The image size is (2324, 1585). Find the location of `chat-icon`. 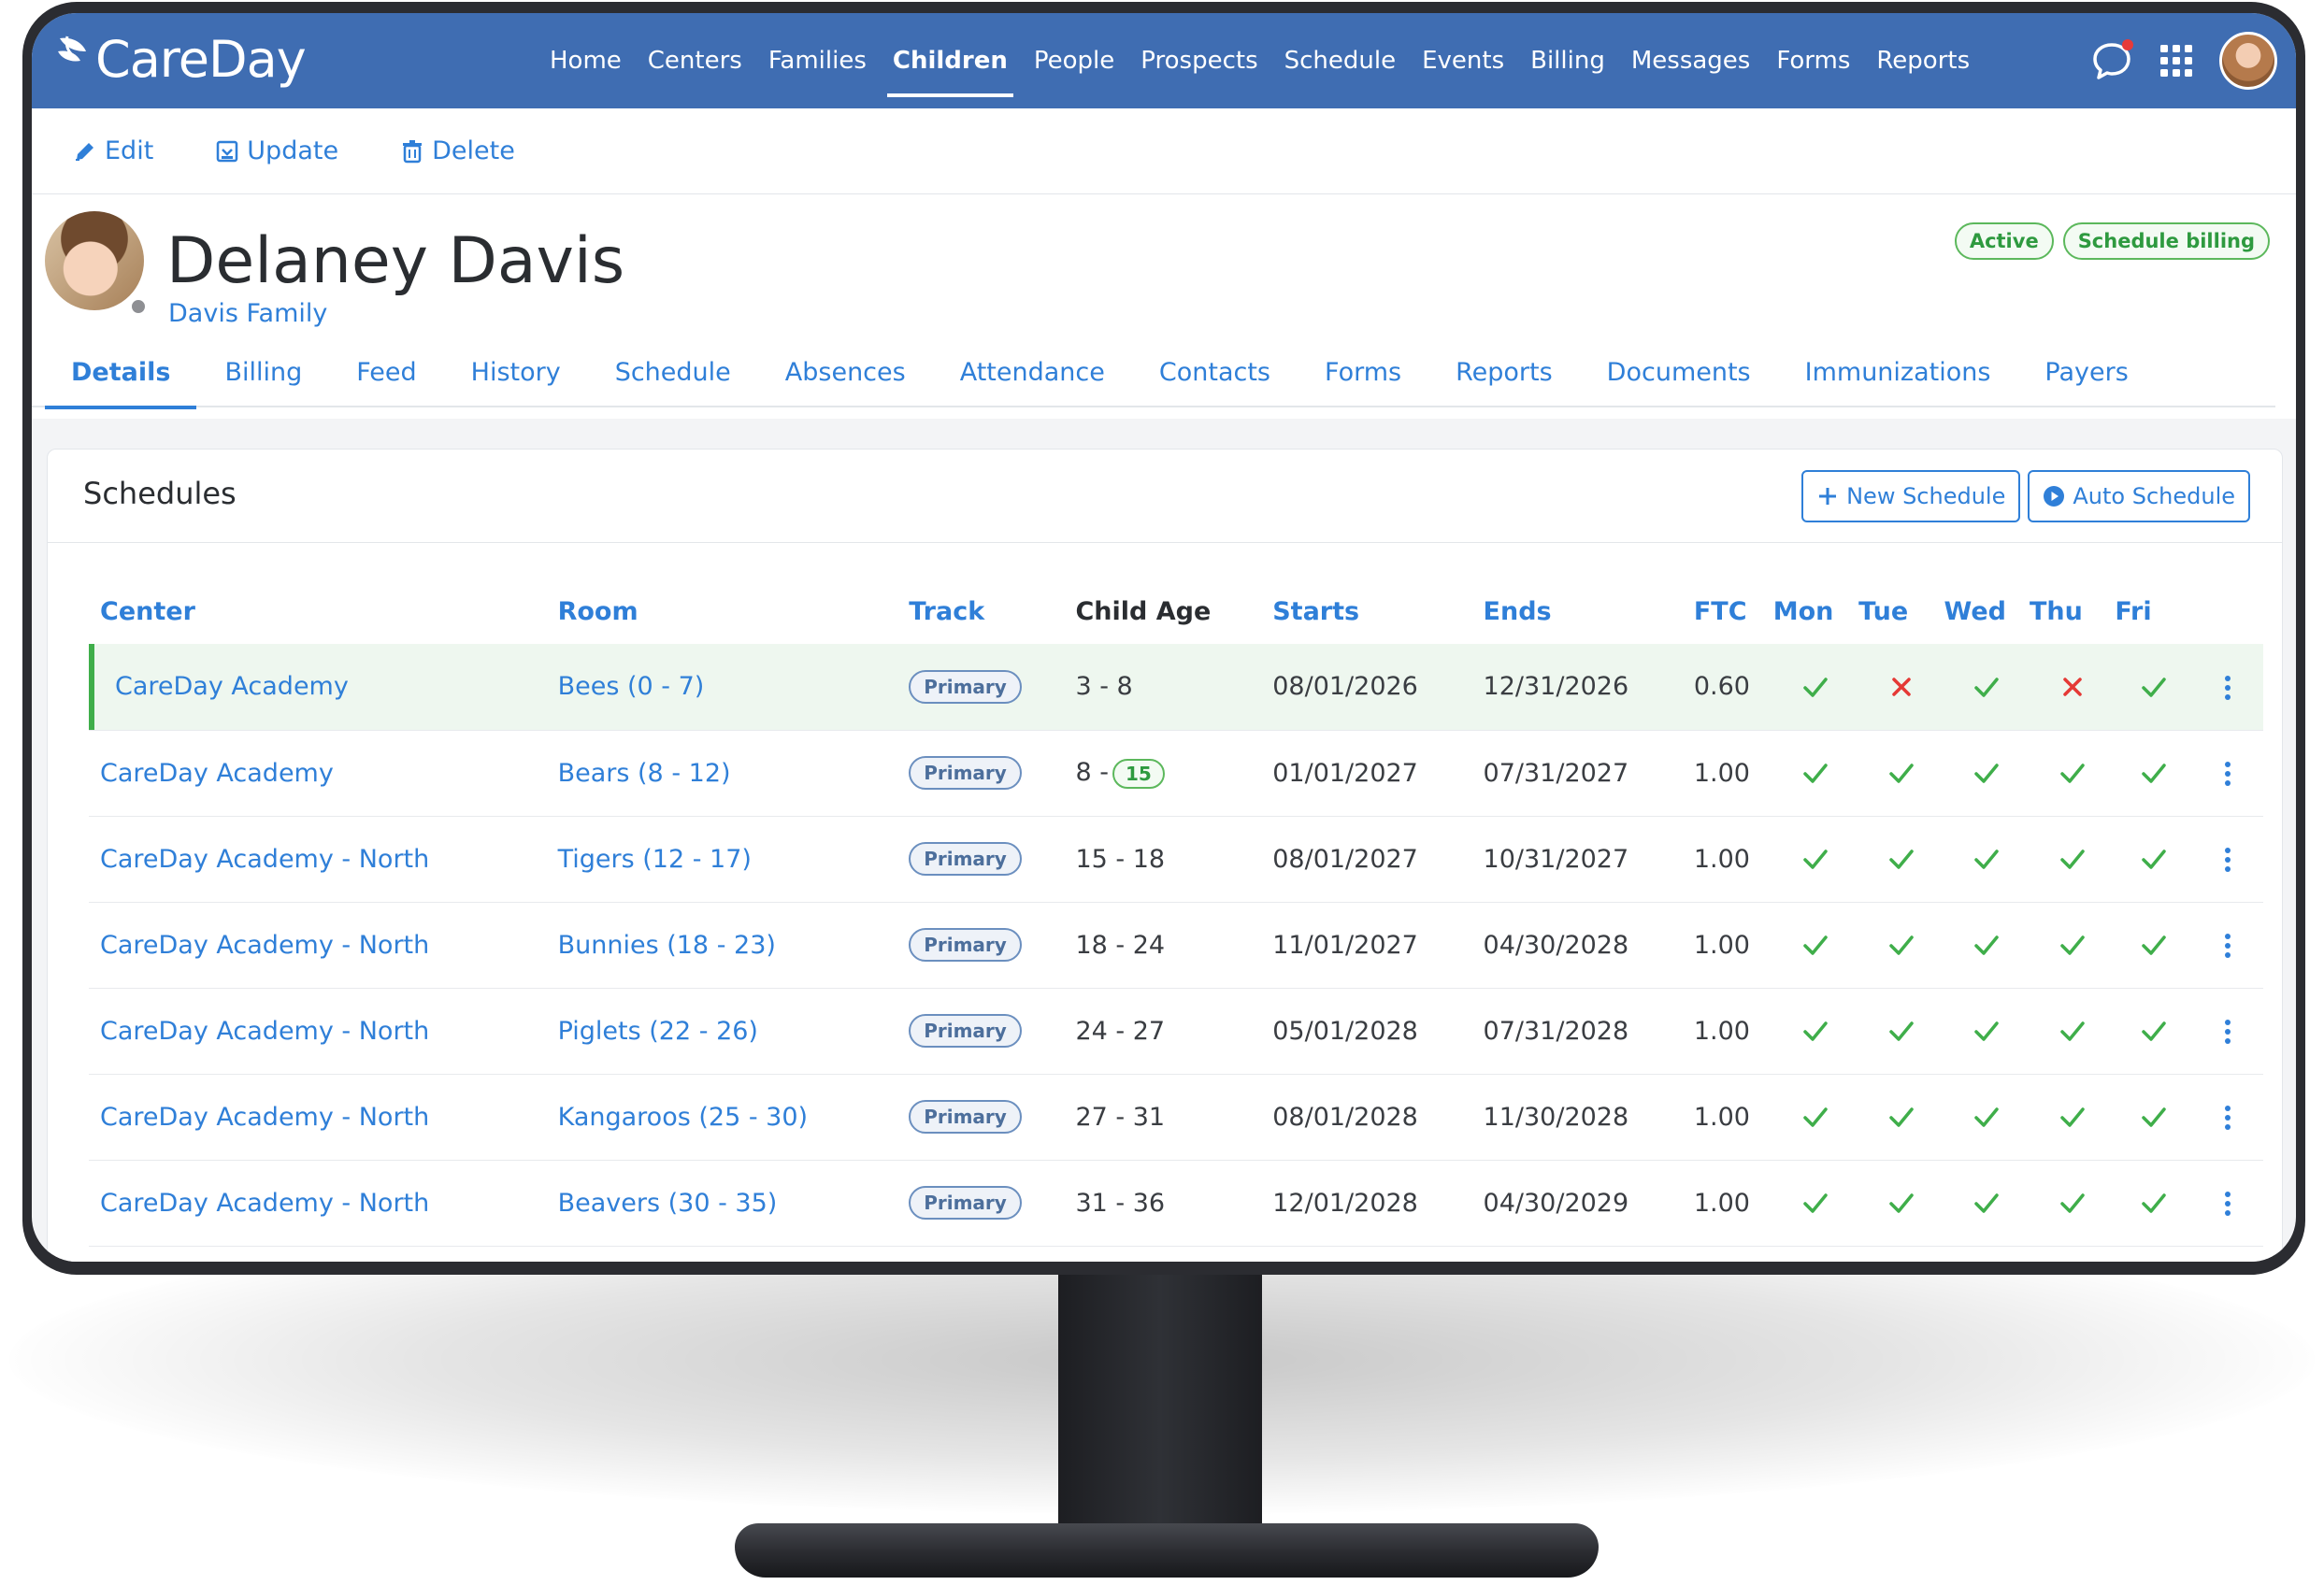

chat-icon is located at coordinates (2112, 60).